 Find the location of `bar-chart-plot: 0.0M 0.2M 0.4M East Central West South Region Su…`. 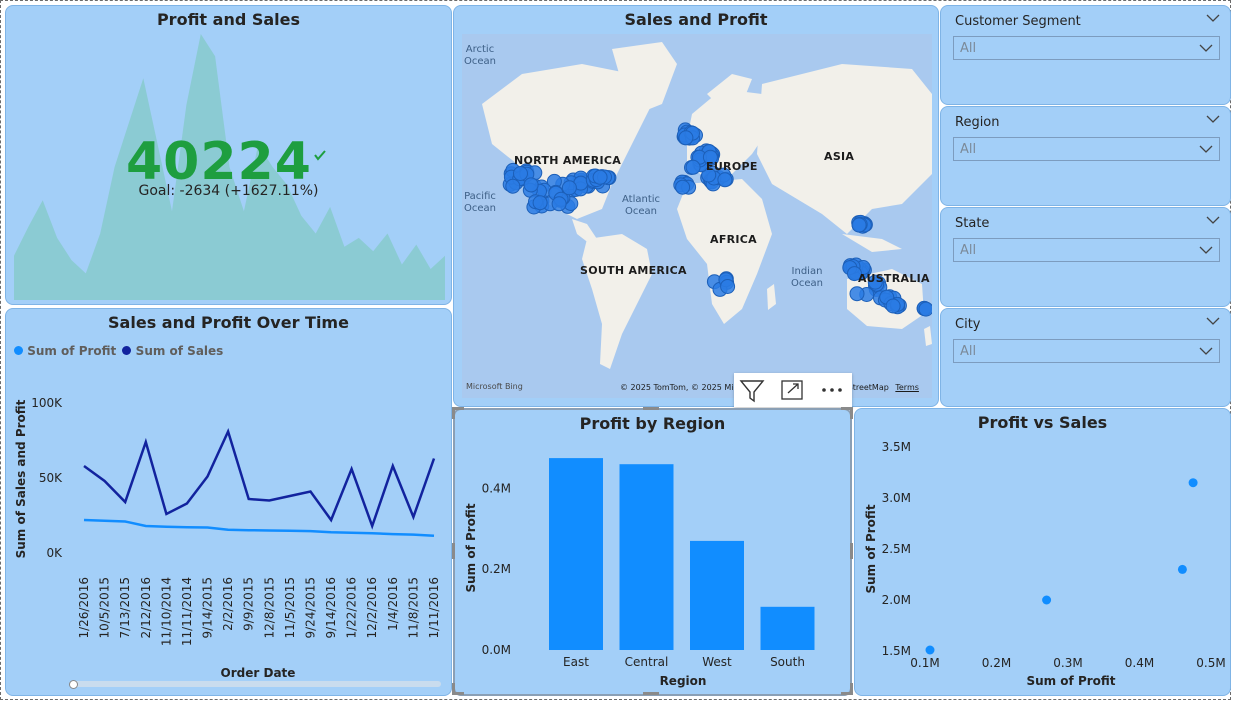

bar-chart-plot: 0.0M 0.2M 0.4M East Central West South Region Su… is located at coordinates (639, 573).